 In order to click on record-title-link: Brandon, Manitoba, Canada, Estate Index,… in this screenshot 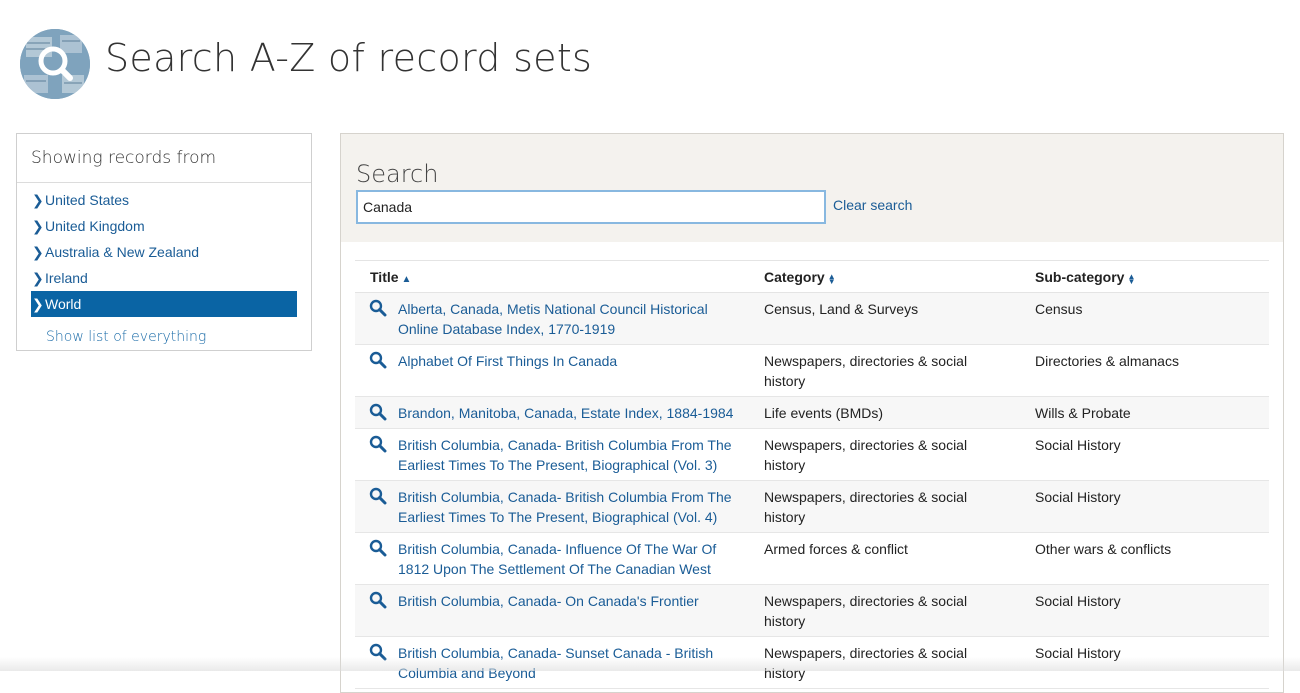, I will do `click(565, 413)`.